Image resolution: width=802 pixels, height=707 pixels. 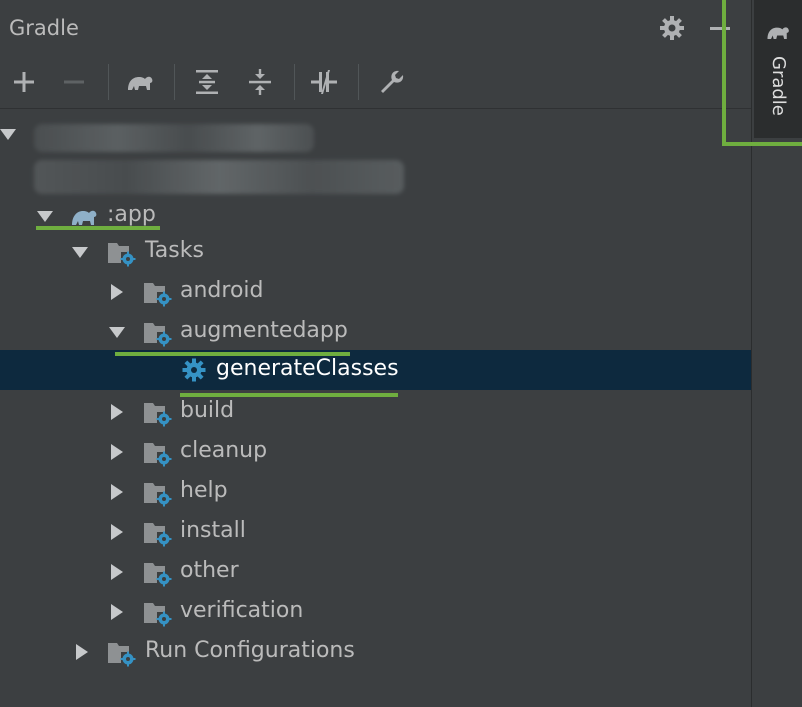 I want to click on tasks-label: Tasks, so click(x=174, y=250).